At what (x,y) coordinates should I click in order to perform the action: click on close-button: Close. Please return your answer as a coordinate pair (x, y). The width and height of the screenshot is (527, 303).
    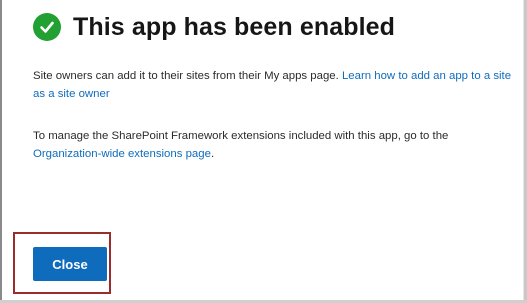
    Looking at the image, I should click on (70, 264).